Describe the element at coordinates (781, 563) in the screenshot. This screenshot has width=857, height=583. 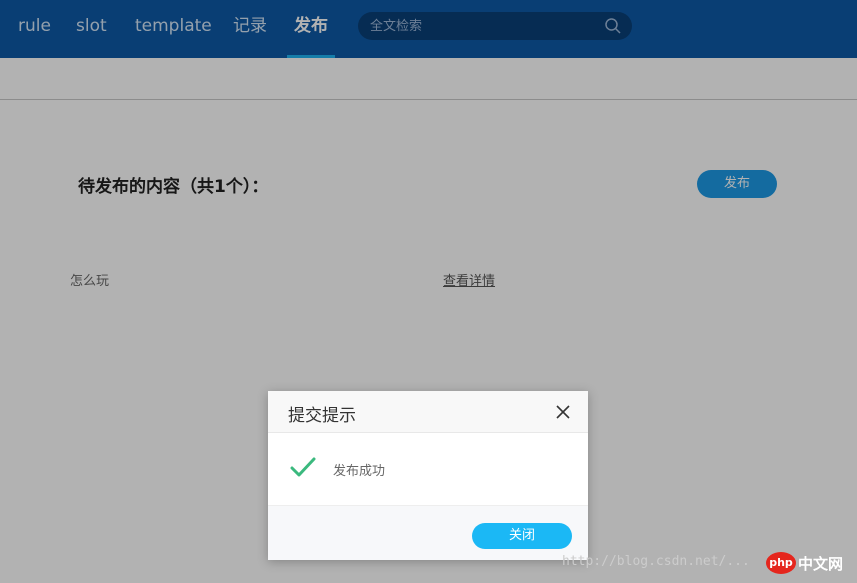
I see `php-logo-icon: php` at that location.